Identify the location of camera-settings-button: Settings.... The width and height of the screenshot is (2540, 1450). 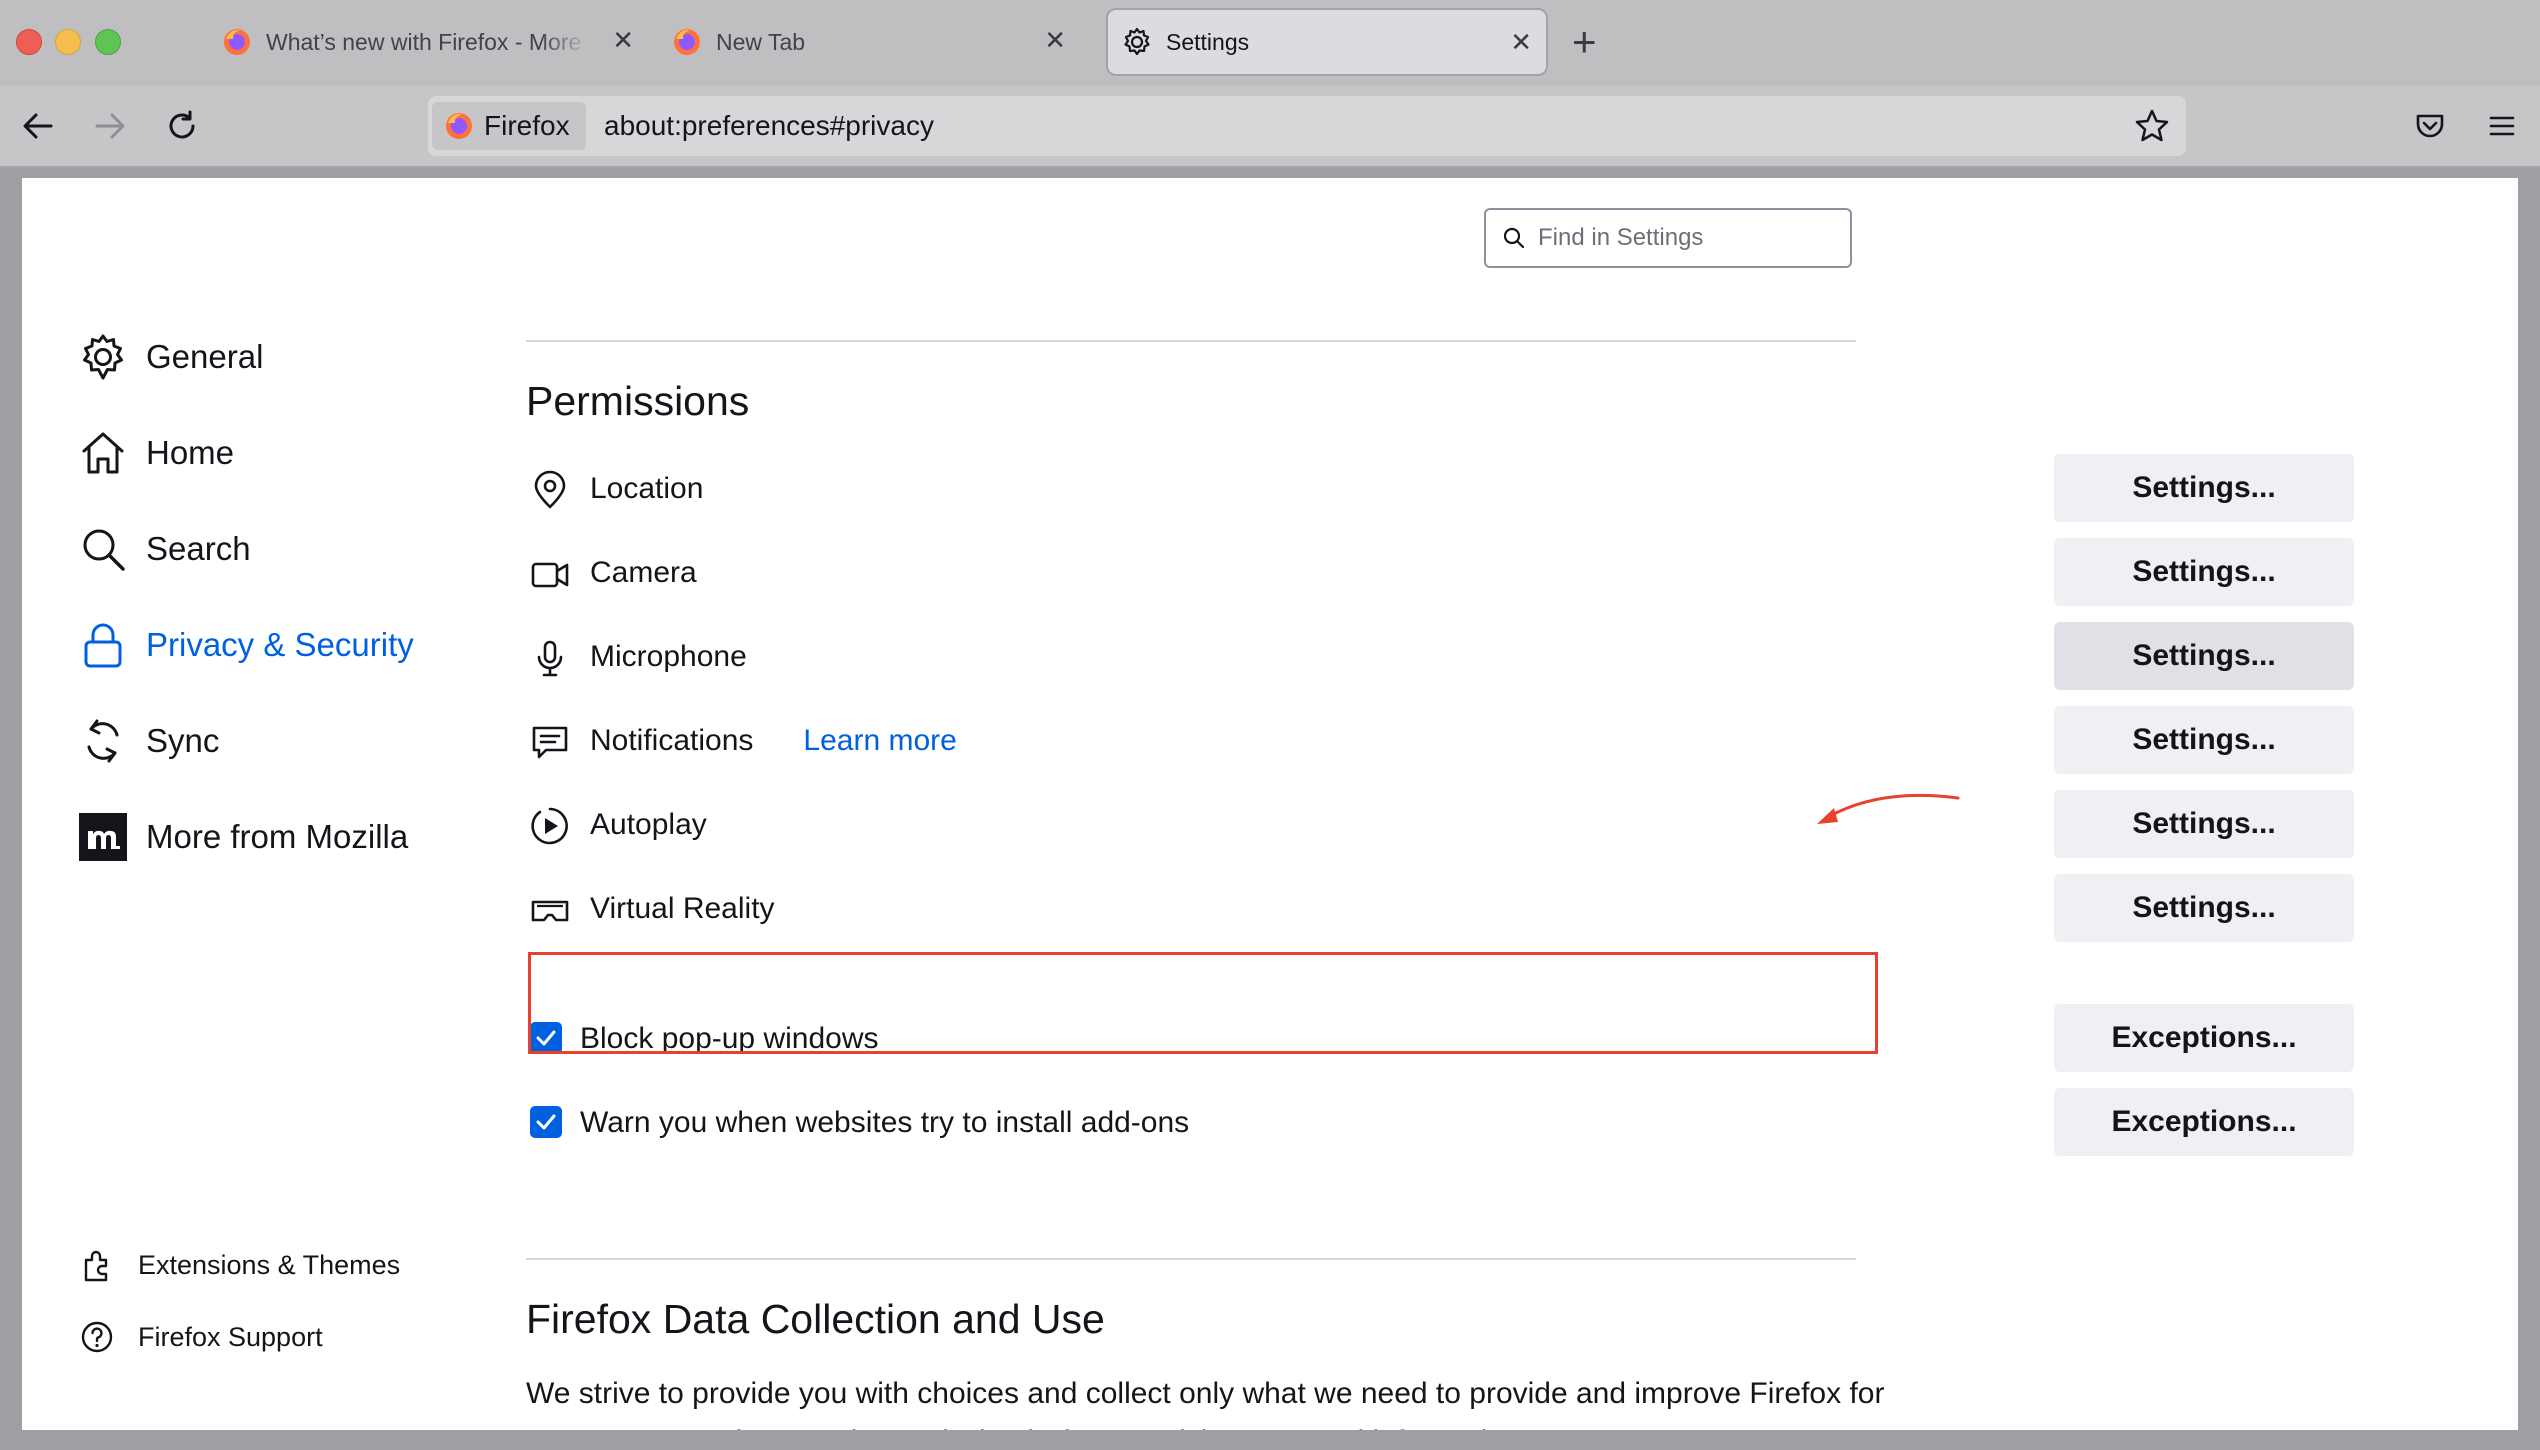
(2204, 572).